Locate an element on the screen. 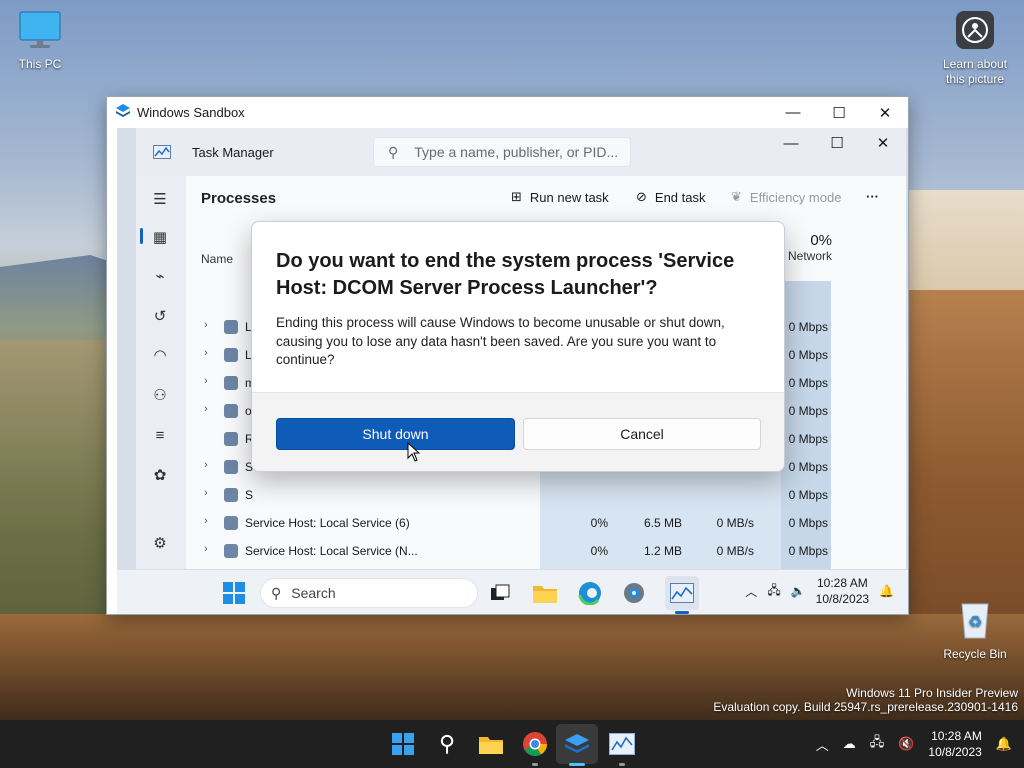 Image resolution: width=1024 pixels, height=768 pixels. sandbox-minimize-icon: — is located at coordinates (793, 112).